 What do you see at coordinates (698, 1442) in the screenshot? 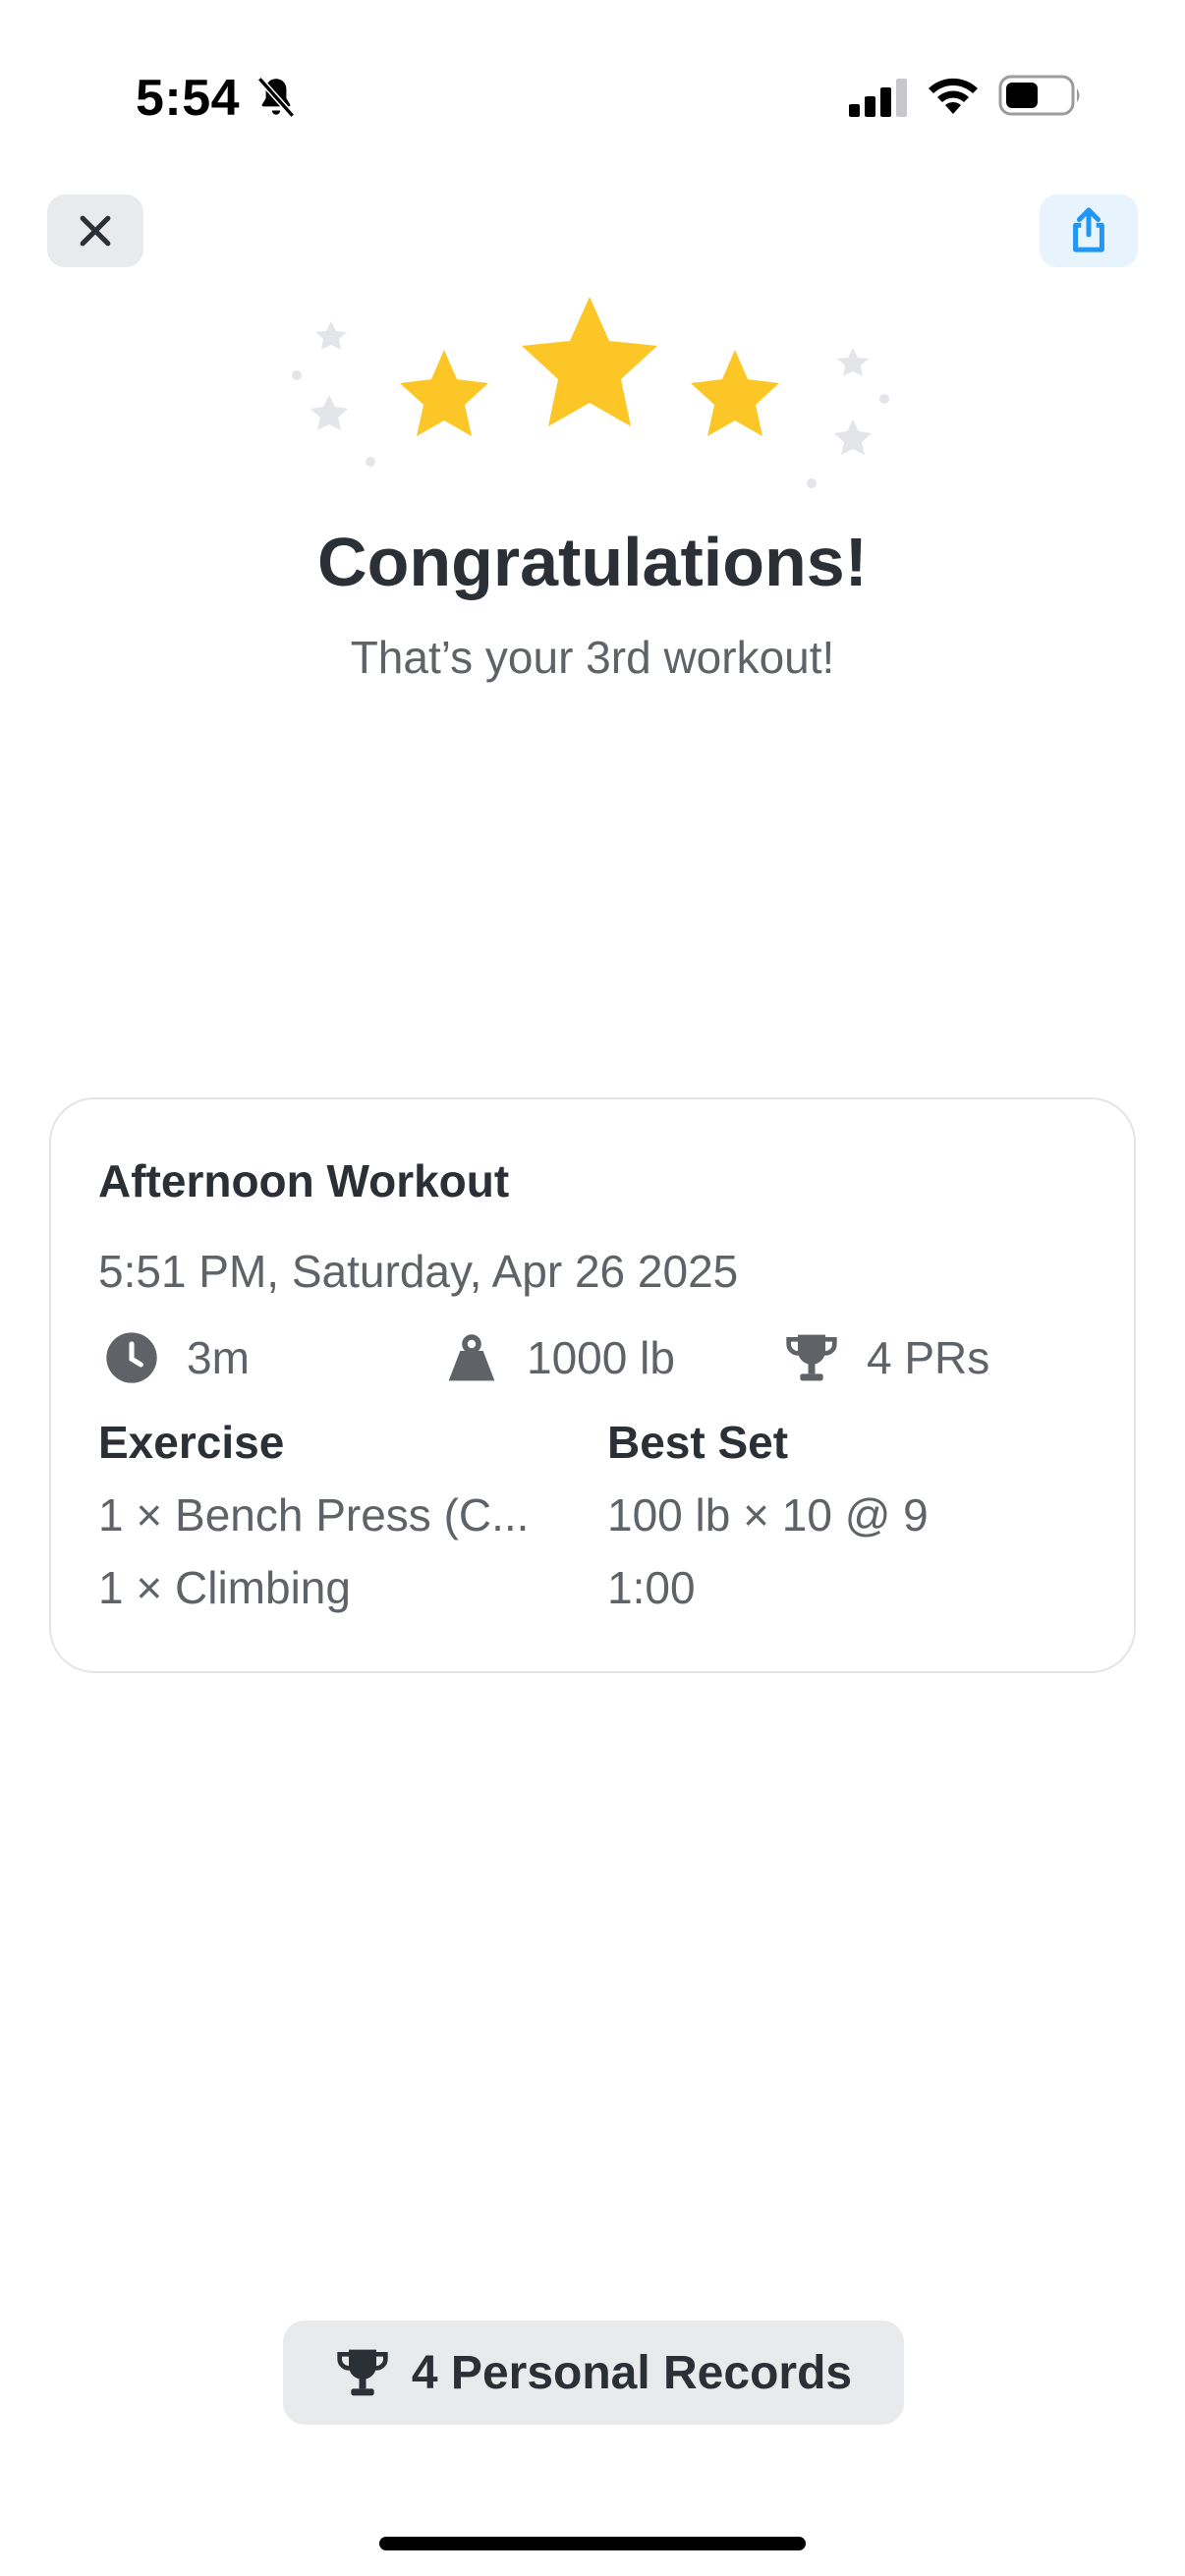
I see `best-set-column-header: Best Set` at bounding box center [698, 1442].